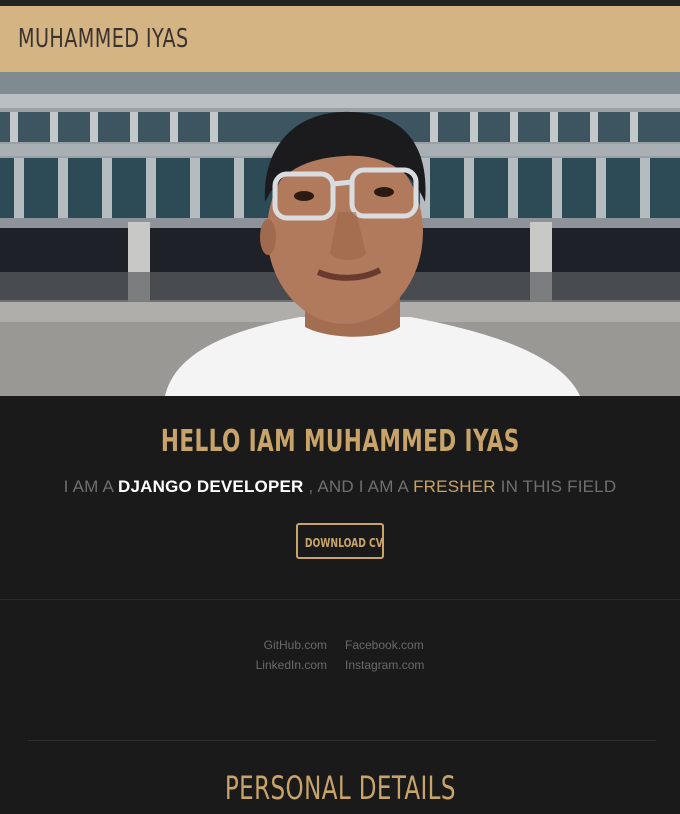 The image size is (680, 814). Describe the element at coordinates (340, 441) in the screenshot. I see `intro-title: HELLO IAM MUHAMMED IYAS` at that location.